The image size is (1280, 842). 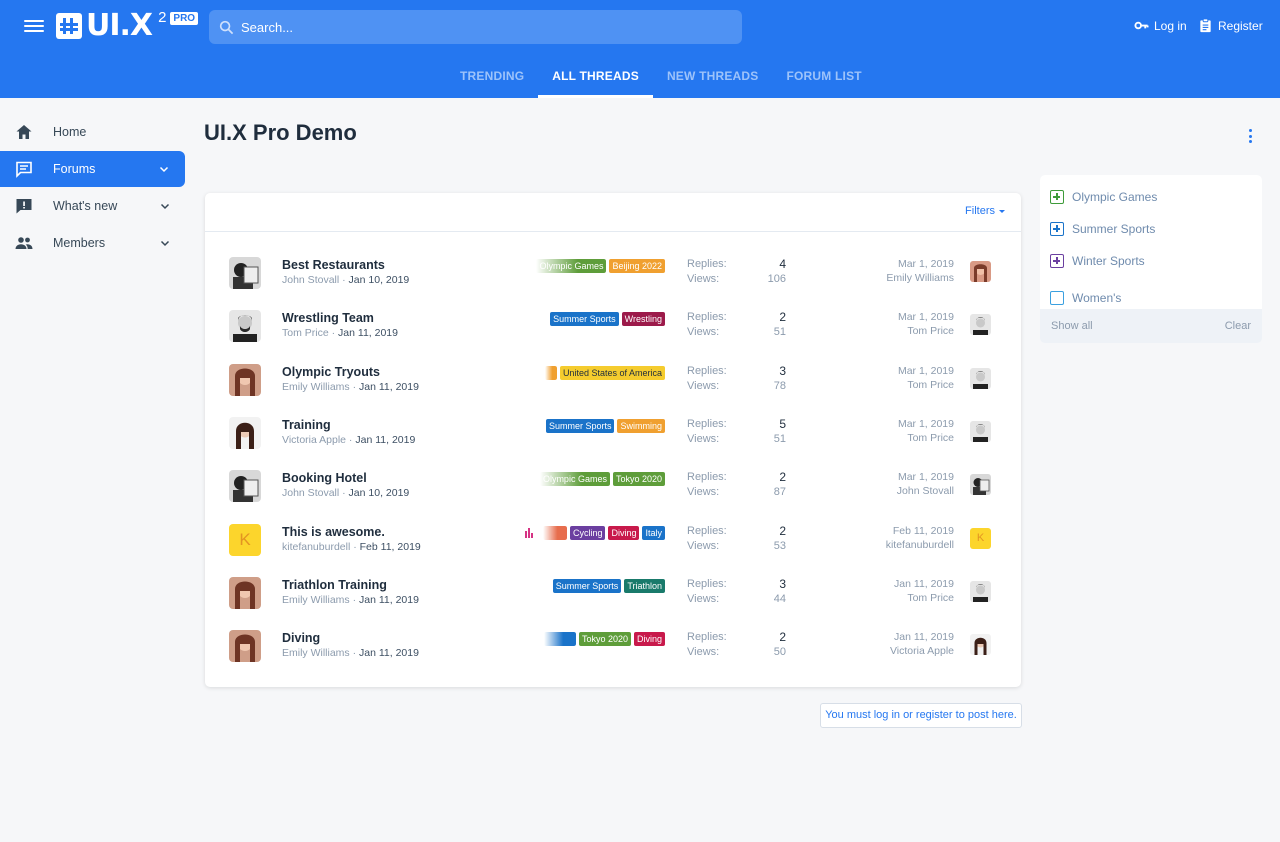 What do you see at coordinates (612, 373) in the screenshot?
I see `tag-united-states-of-america: United States of America` at bounding box center [612, 373].